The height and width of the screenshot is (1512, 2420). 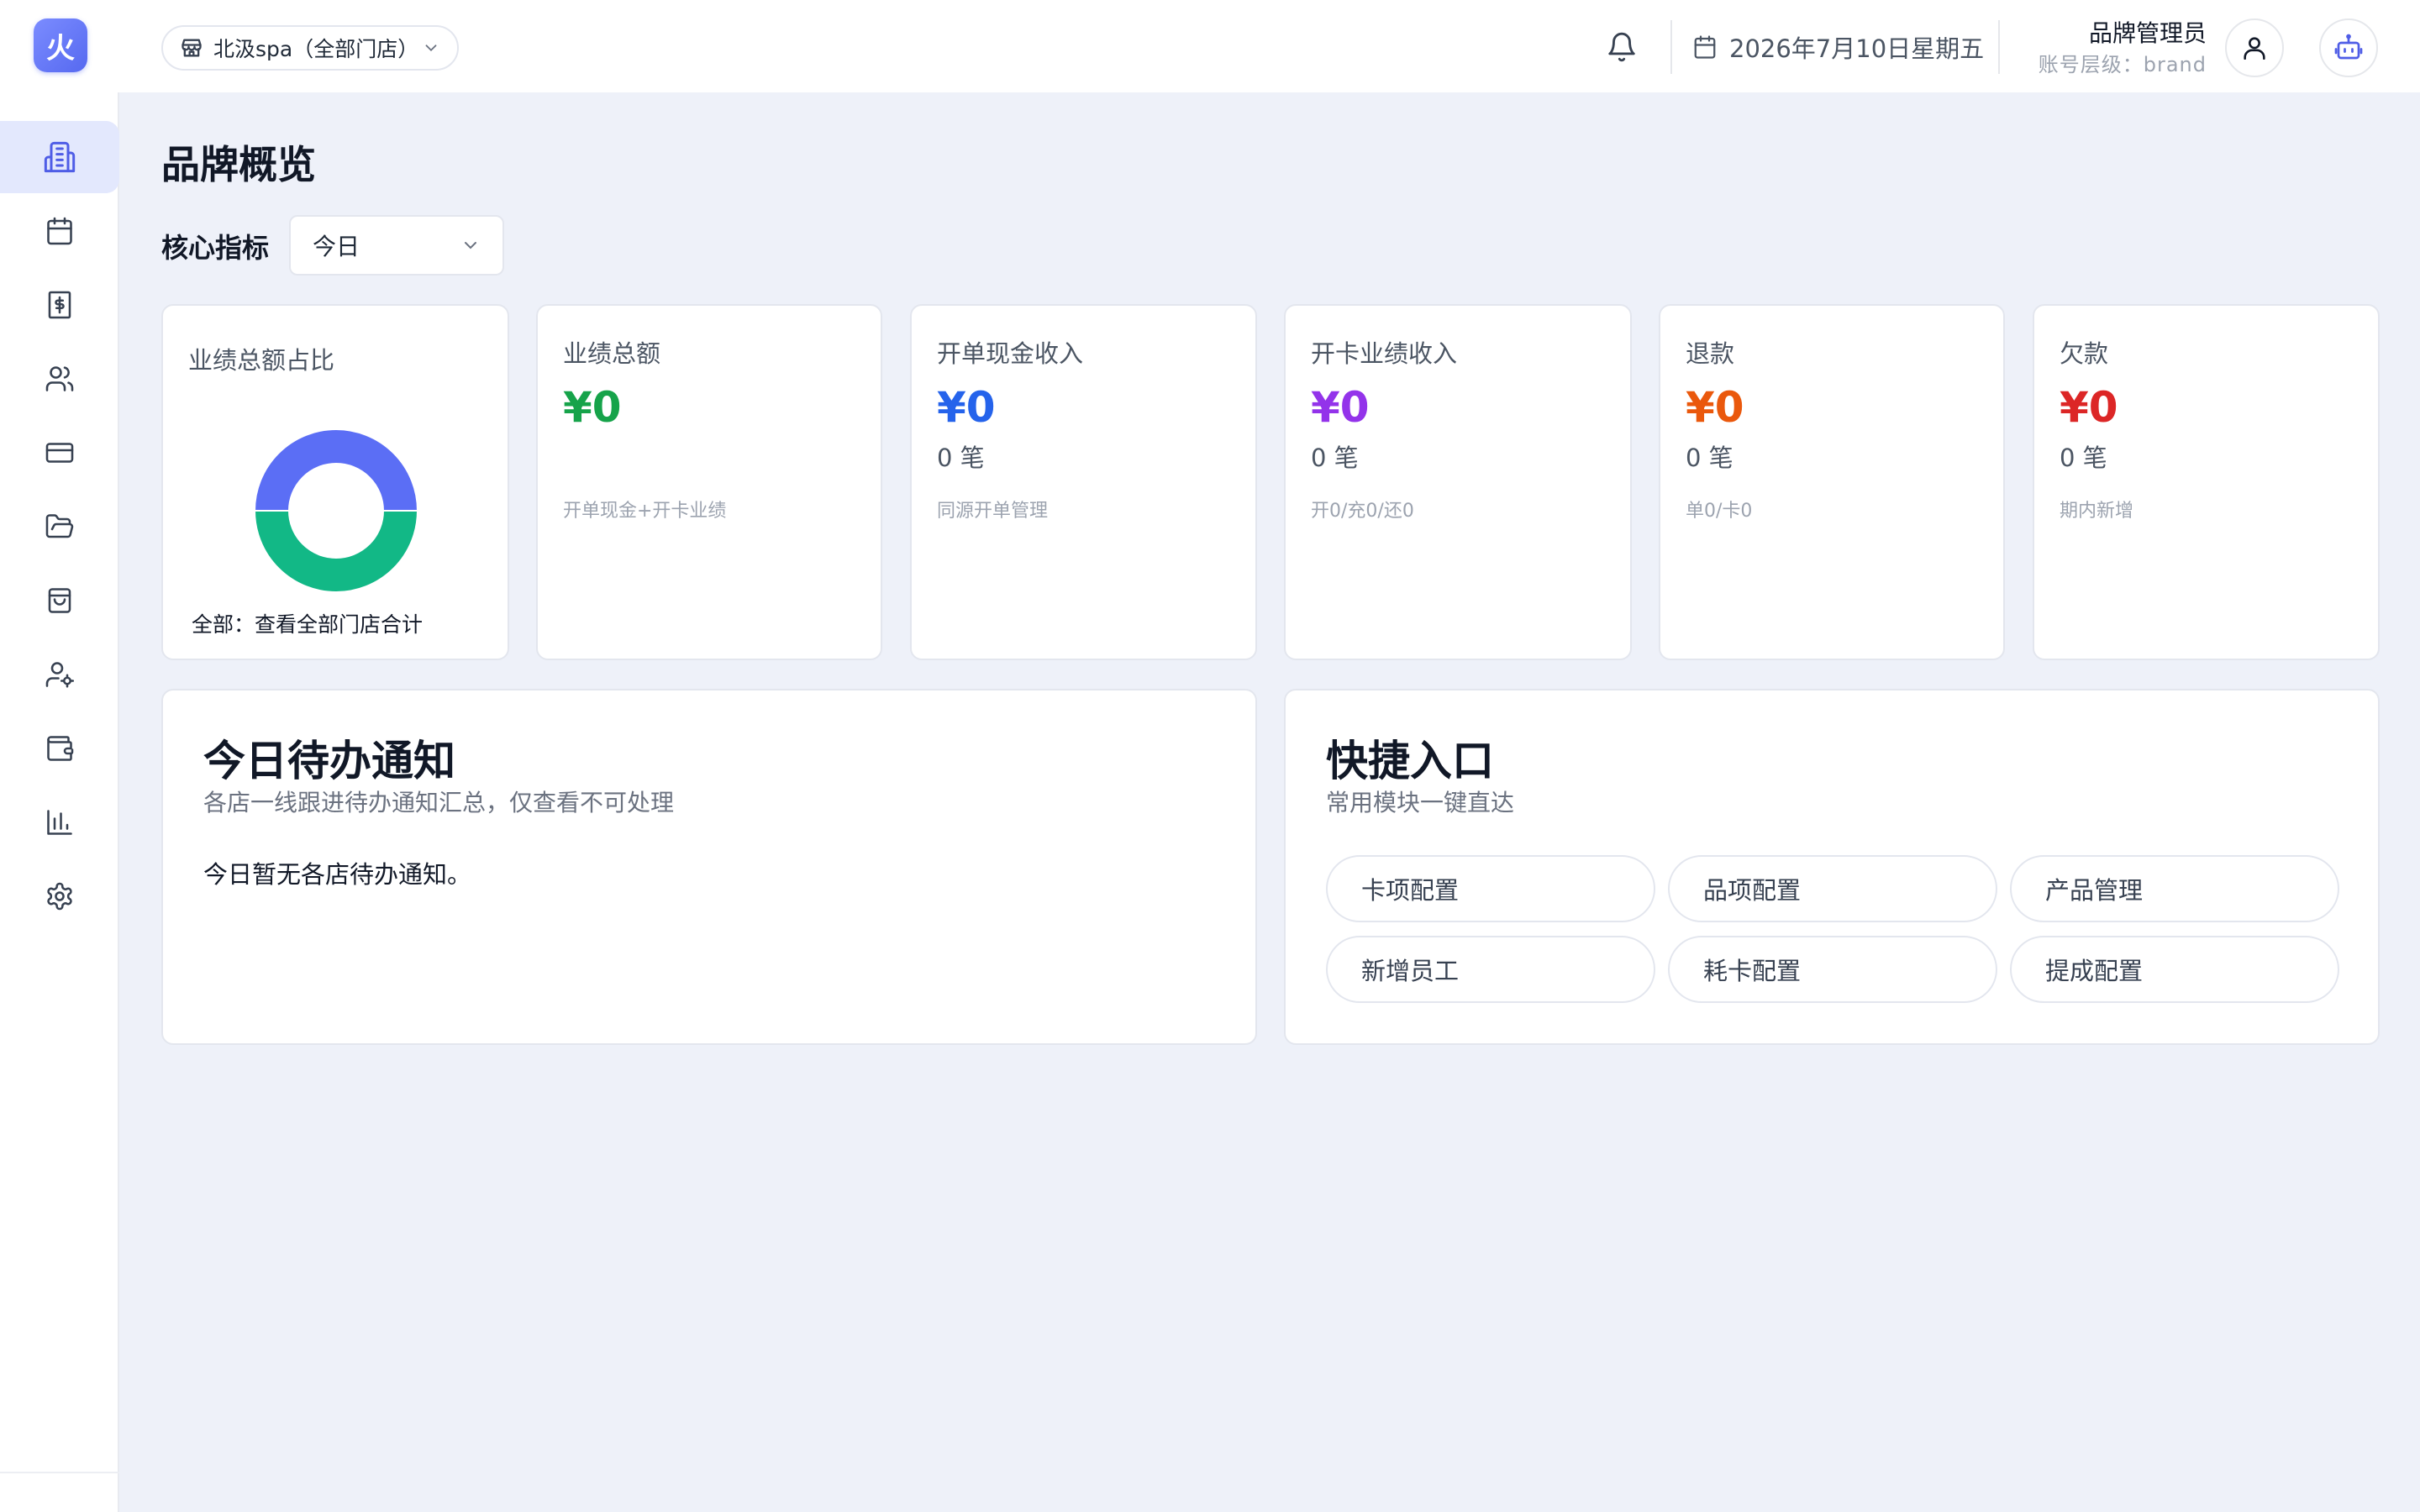 I want to click on sidebar-item-customers, so click(x=60, y=379).